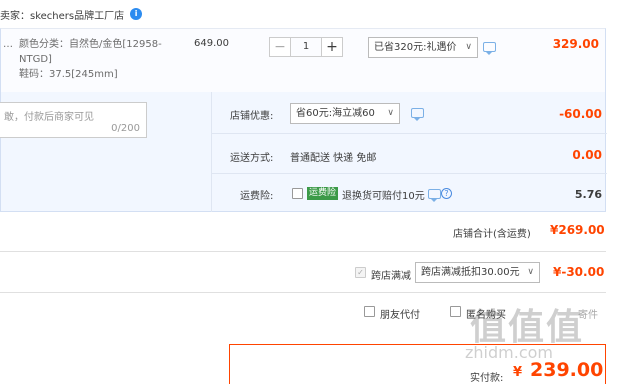 The image size is (623, 384). I want to click on cross-store-label: 跨店满减, so click(391, 276).